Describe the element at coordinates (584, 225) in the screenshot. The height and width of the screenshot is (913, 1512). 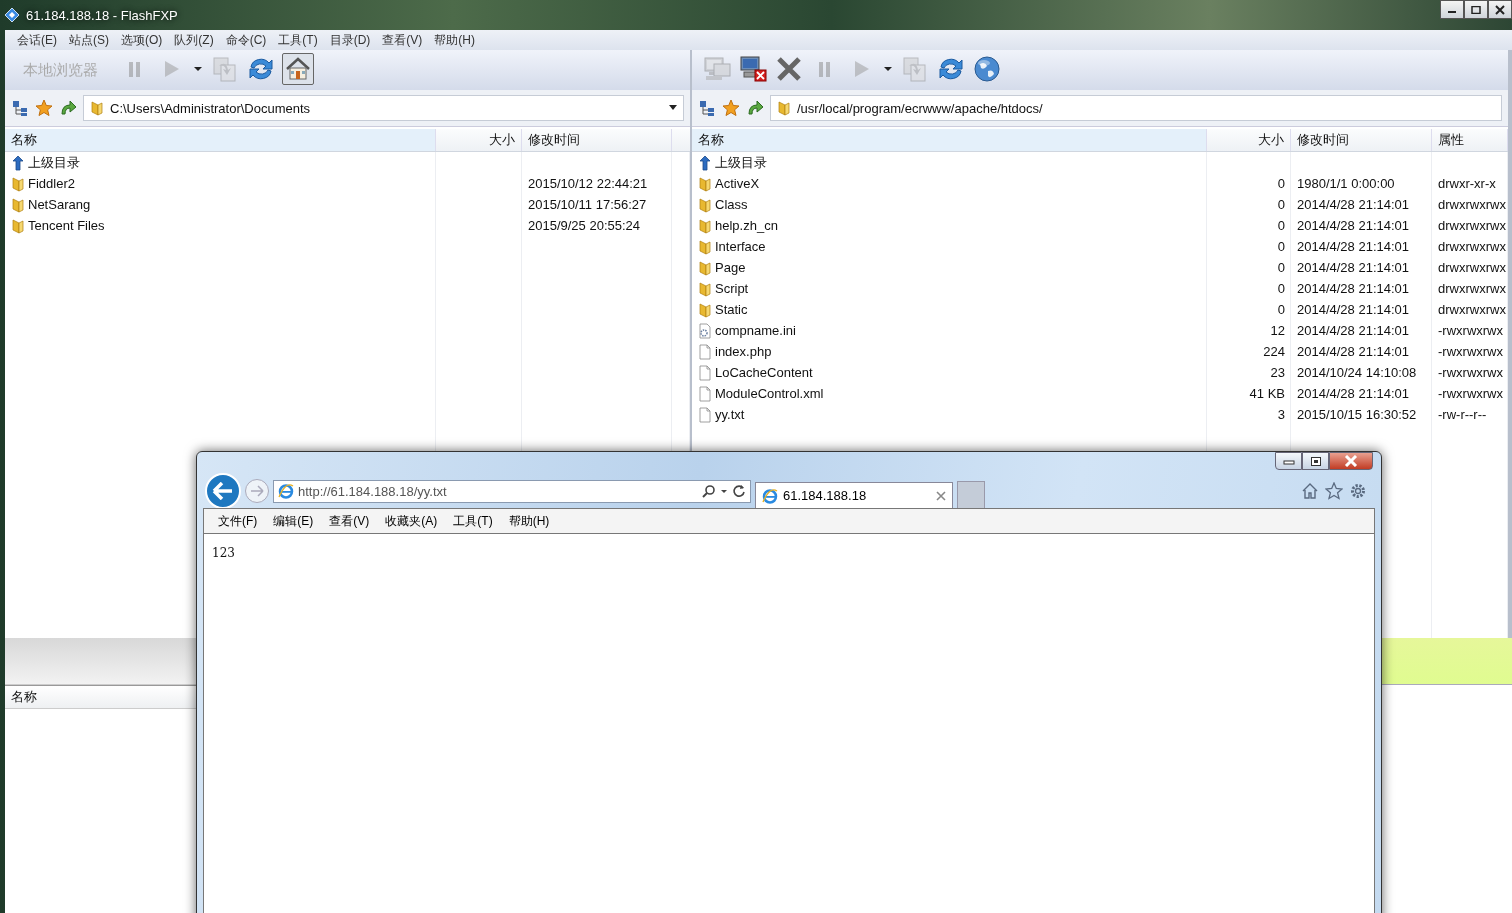
I see `modified-time: 2015/9/25 20:55:24` at that location.